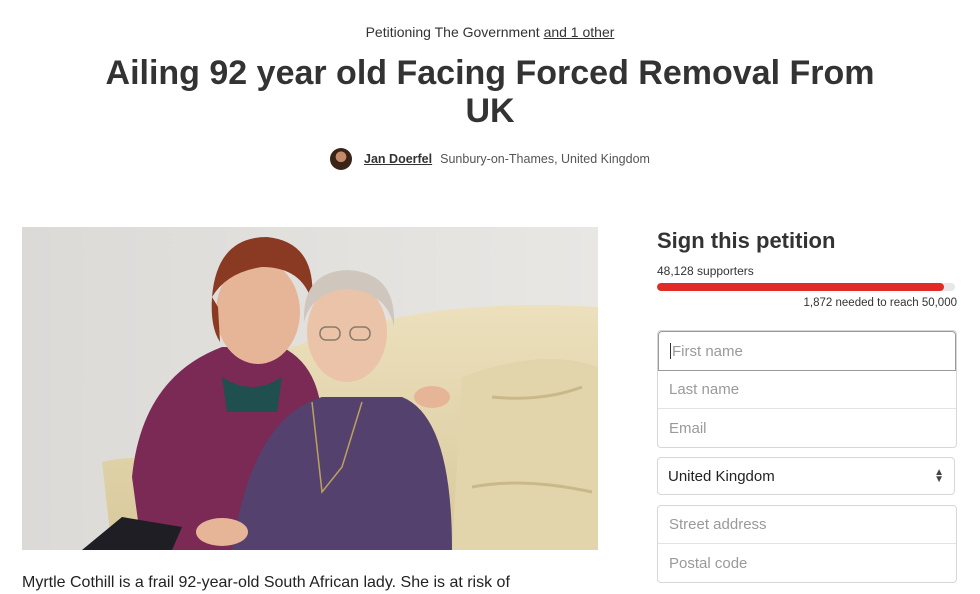 This screenshot has height=594, width=980. What do you see at coordinates (545, 159) in the screenshot?
I see `author-location: Sunbury-on-Thames, United Kingdom` at bounding box center [545, 159].